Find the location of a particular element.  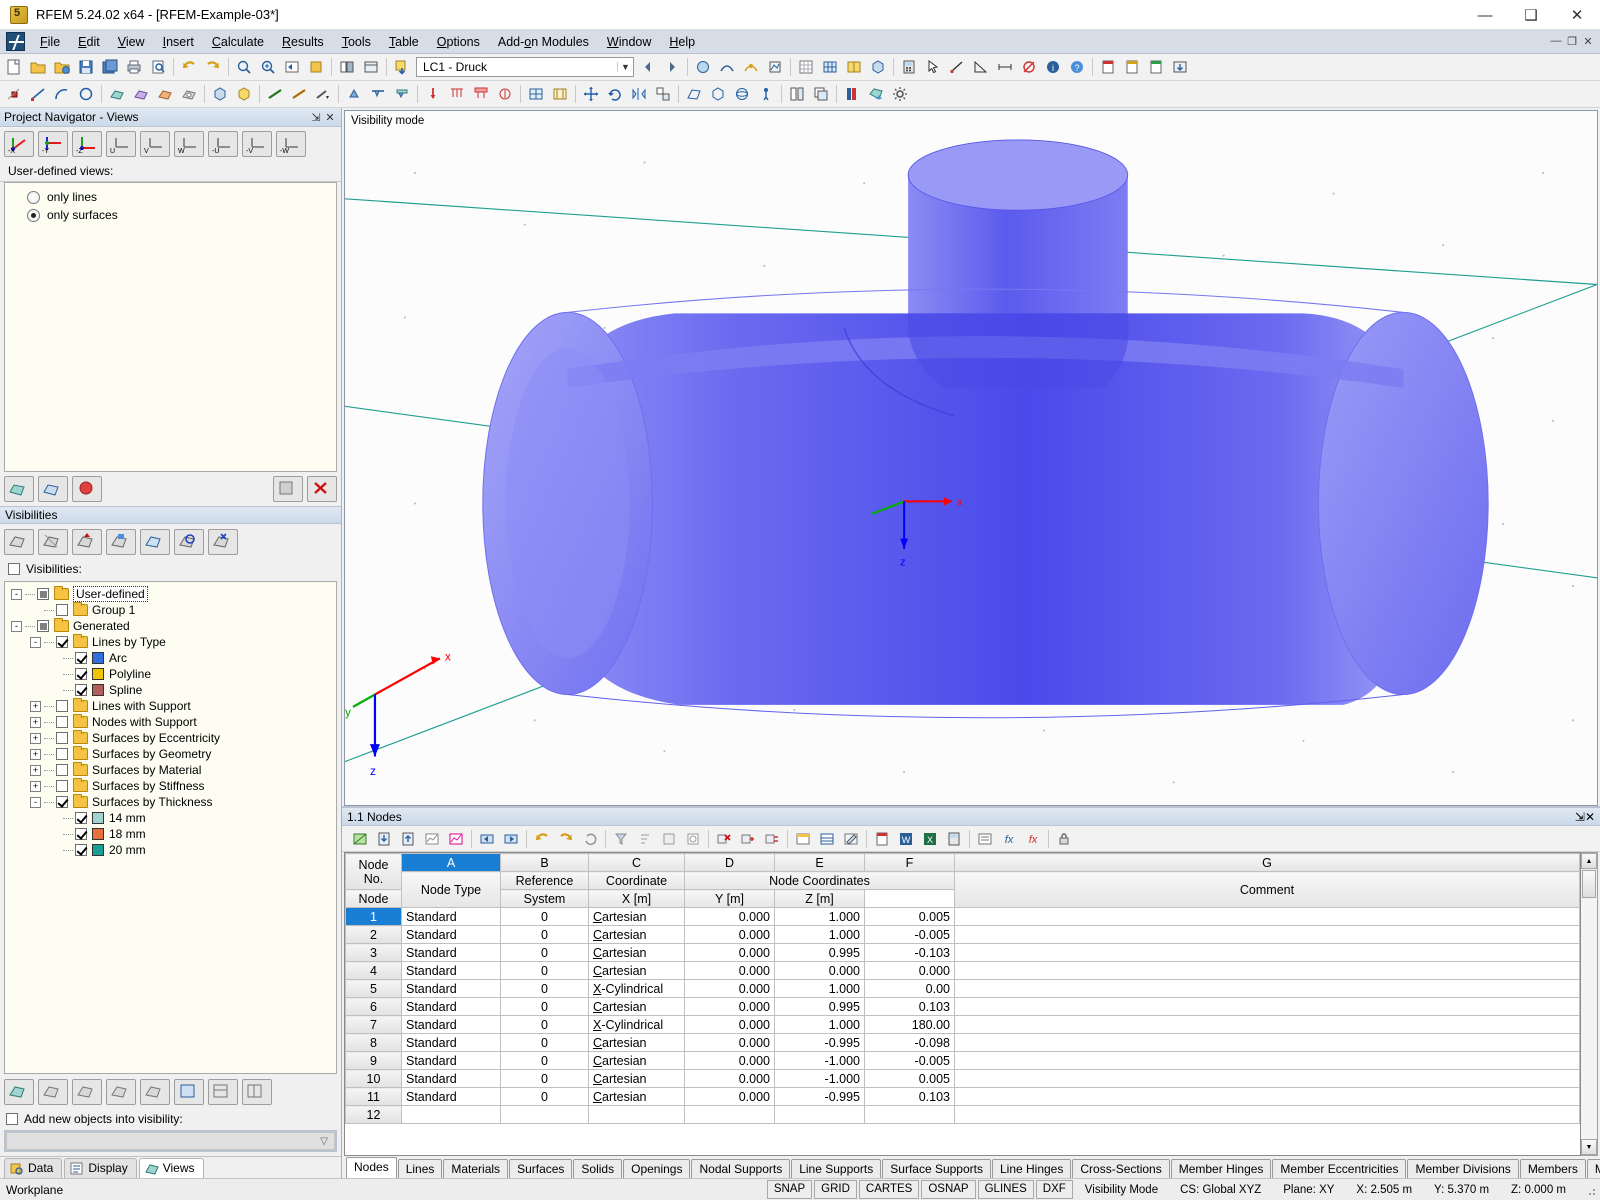

table-row: 5 Standard 0 X-Cylindrical 0.000 1.000 0.00 is located at coordinates (962, 988).